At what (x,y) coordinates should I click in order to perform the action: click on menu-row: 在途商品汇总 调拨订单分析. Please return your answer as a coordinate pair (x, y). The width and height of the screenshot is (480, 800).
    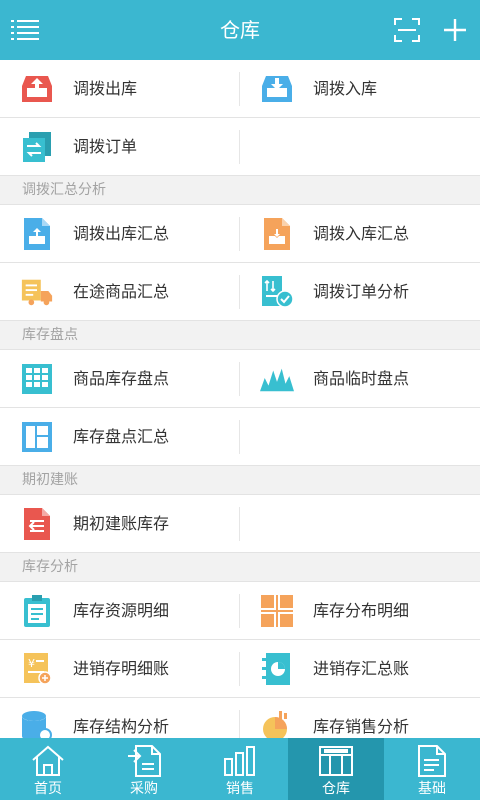
    Looking at the image, I should click on (240, 292).